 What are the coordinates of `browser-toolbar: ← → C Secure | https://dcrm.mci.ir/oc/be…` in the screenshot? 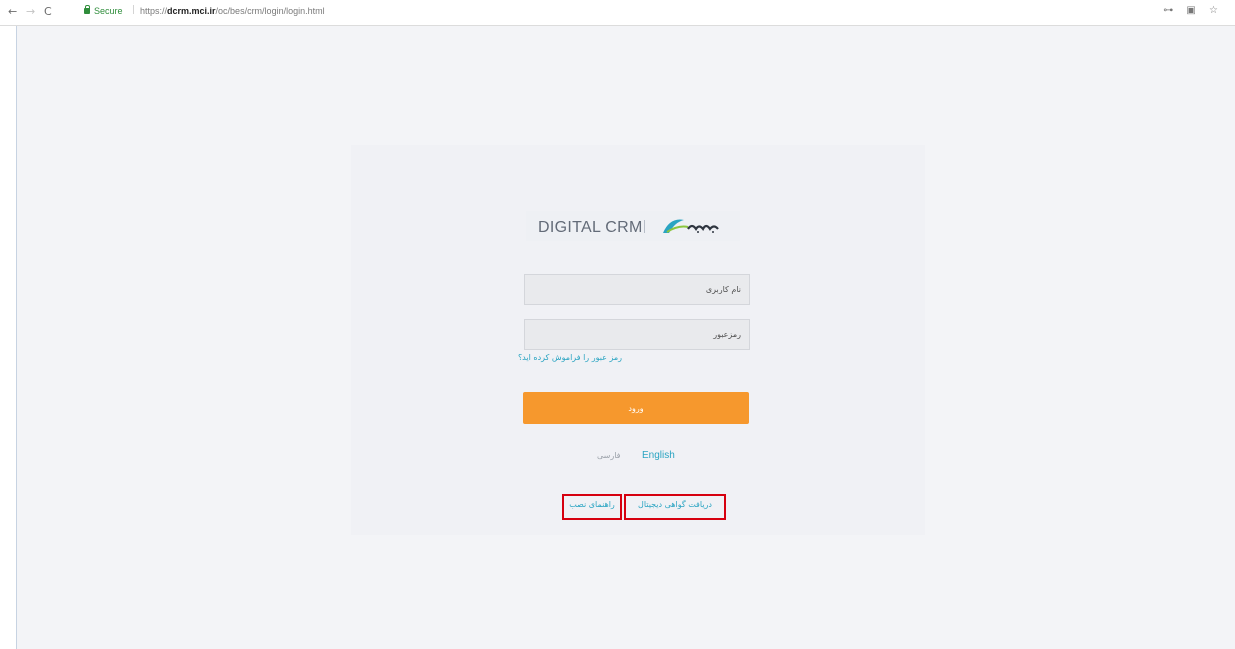 It's located at (617, 13).